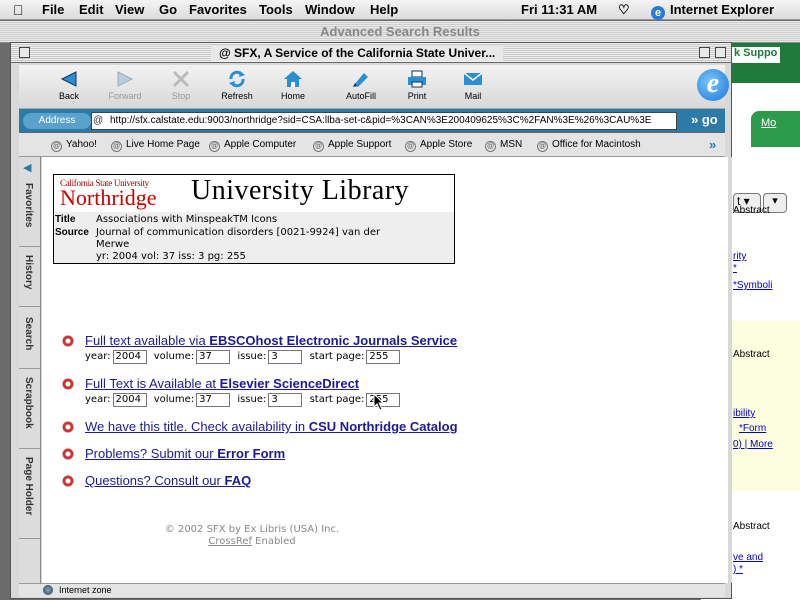 Image resolution: width=800 pixels, height=600 pixels. What do you see at coordinates (181, 87) in the screenshot?
I see `stop-button: Stop` at bounding box center [181, 87].